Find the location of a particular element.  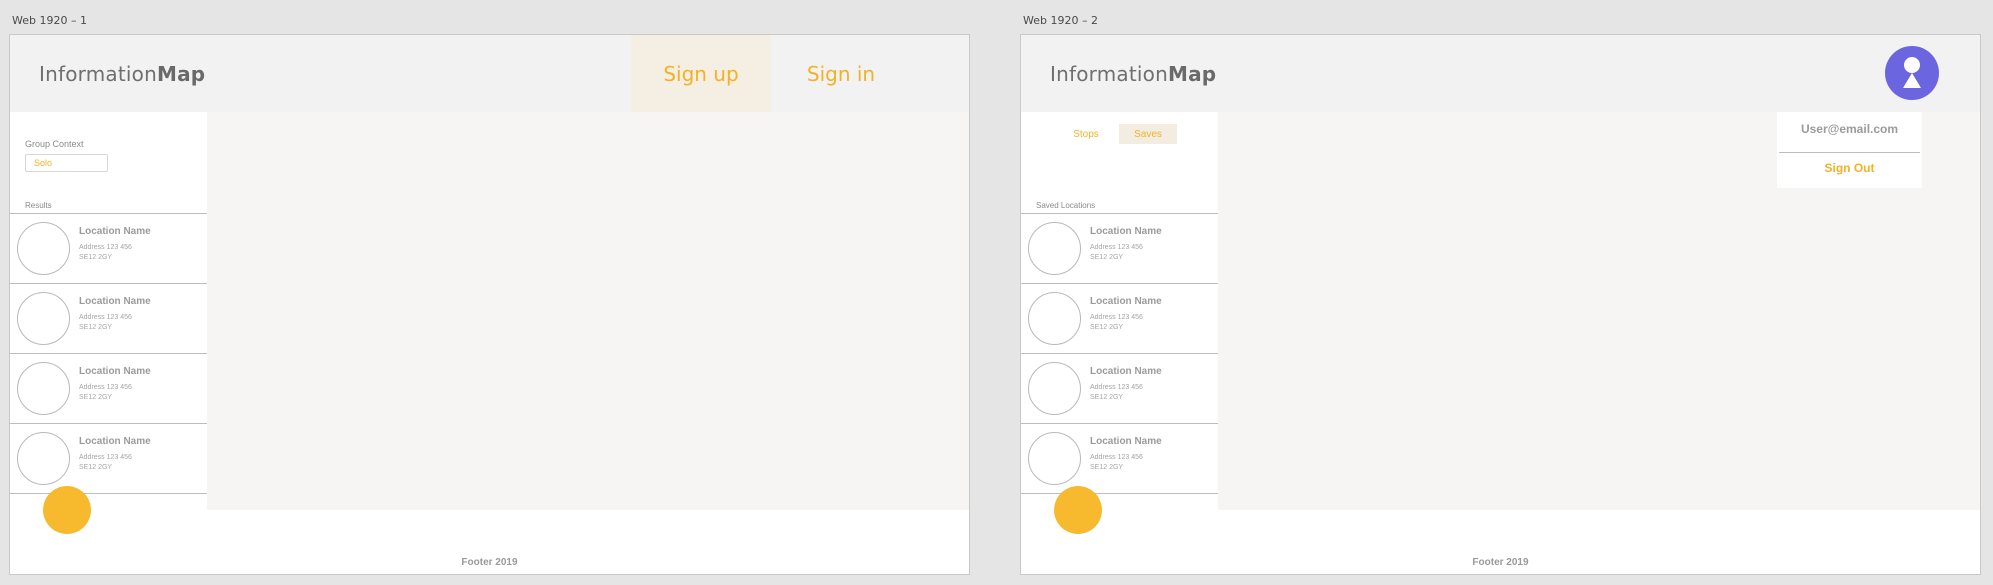

signup-button: Sign up is located at coordinates (701, 73).